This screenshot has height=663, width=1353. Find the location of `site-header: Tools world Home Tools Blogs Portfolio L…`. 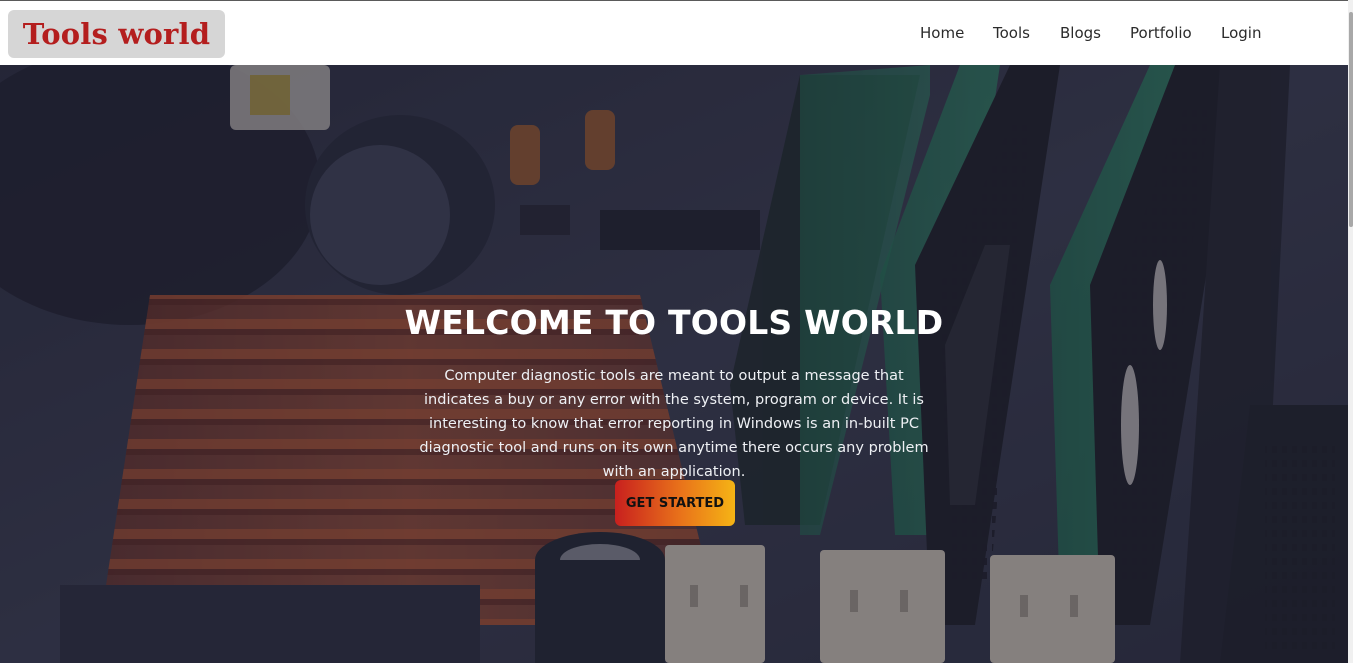

site-header: Tools world Home Tools Blogs Portfolio L… is located at coordinates (674, 32).